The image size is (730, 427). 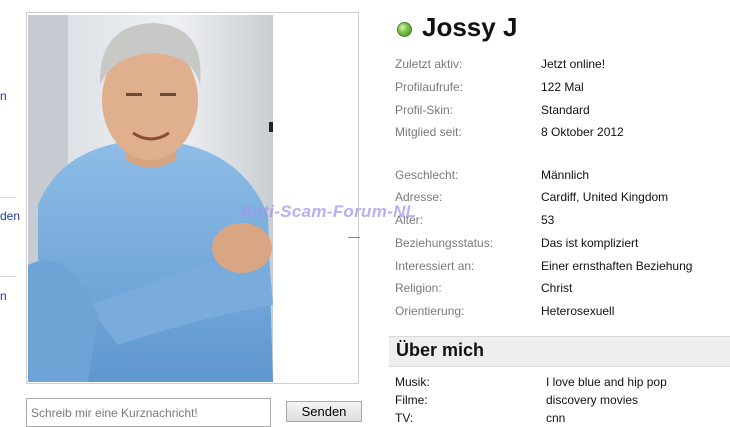 I want to click on info-label-profile-views: Profilaufrufe:, so click(x=429, y=87).